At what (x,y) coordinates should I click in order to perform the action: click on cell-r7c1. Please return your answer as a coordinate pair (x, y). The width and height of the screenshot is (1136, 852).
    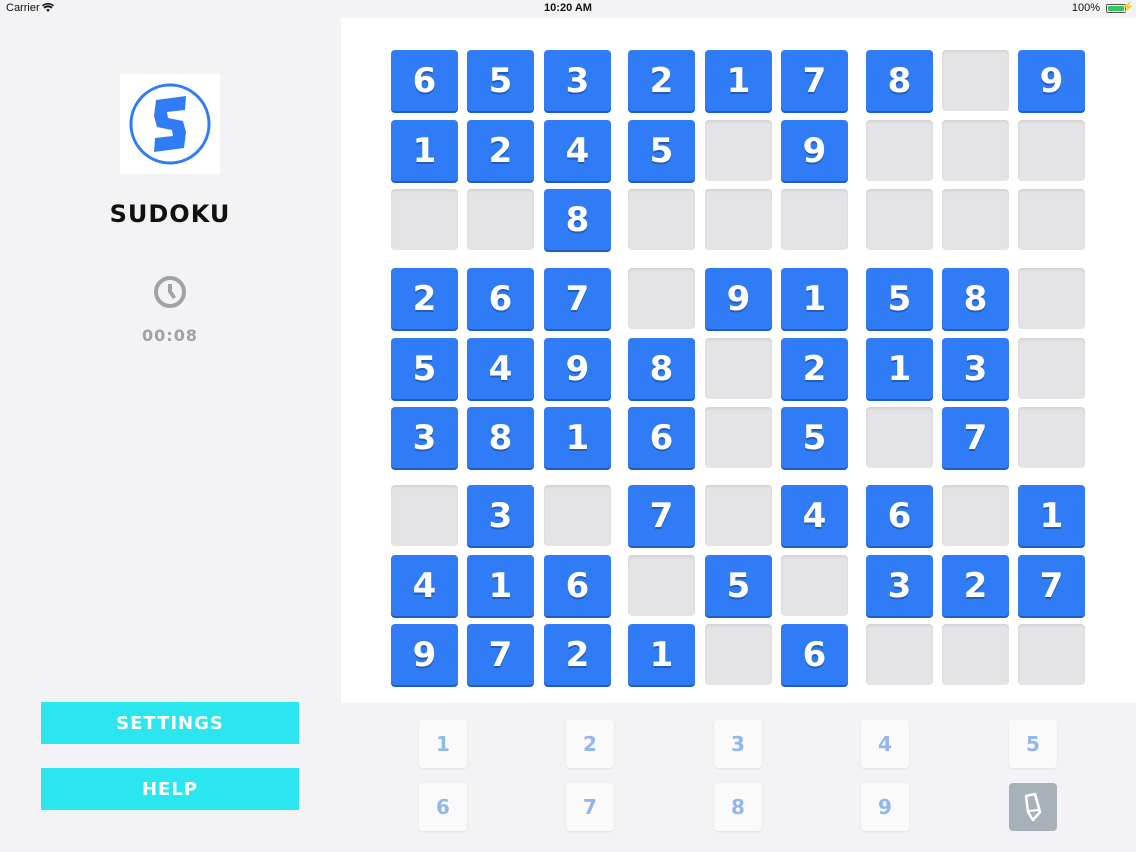
    Looking at the image, I should click on (424, 515).